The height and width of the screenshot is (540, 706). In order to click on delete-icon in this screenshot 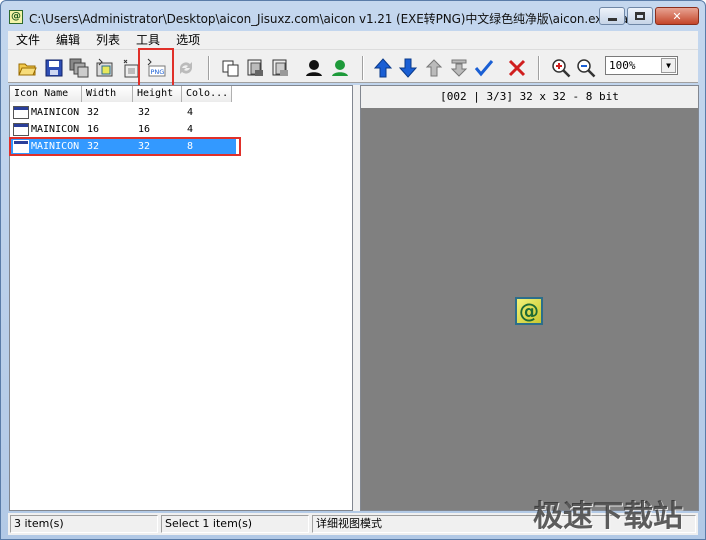, I will do `click(517, 68)`.